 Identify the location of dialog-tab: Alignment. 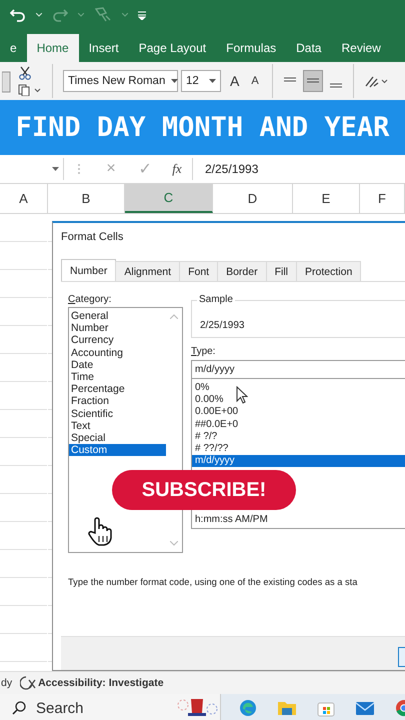
(147, 271).